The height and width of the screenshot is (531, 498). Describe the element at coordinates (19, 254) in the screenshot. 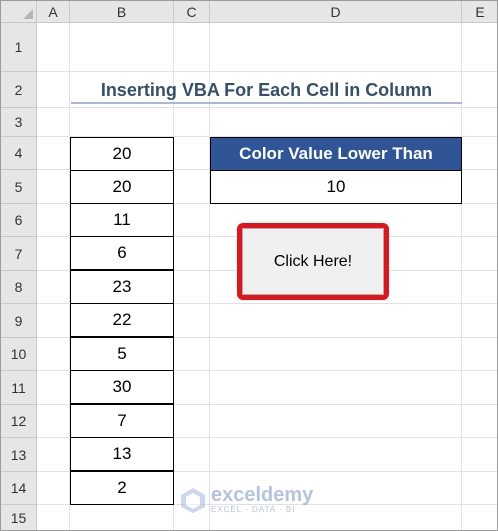

I see `row-header-7: 7` at that location.